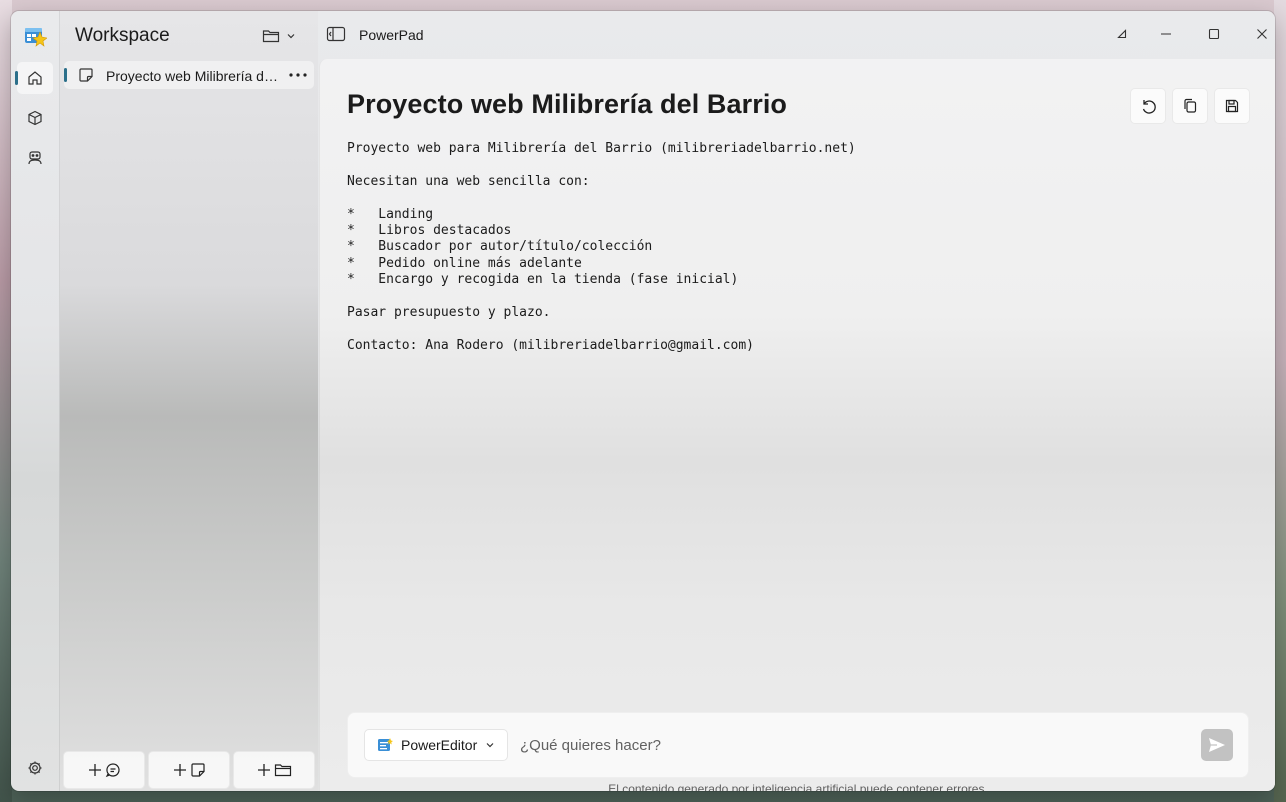 Image resolution: width=1286 pixels, height=802 pixels. I want to click on resize-corner-icon, so click(1122, 34).